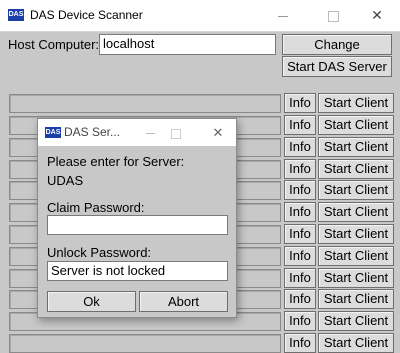  What do you see at coordinates (53, 132) in the screenshot?
I see `dialog-app-icon: DAS` at bounding box center [53, 132].